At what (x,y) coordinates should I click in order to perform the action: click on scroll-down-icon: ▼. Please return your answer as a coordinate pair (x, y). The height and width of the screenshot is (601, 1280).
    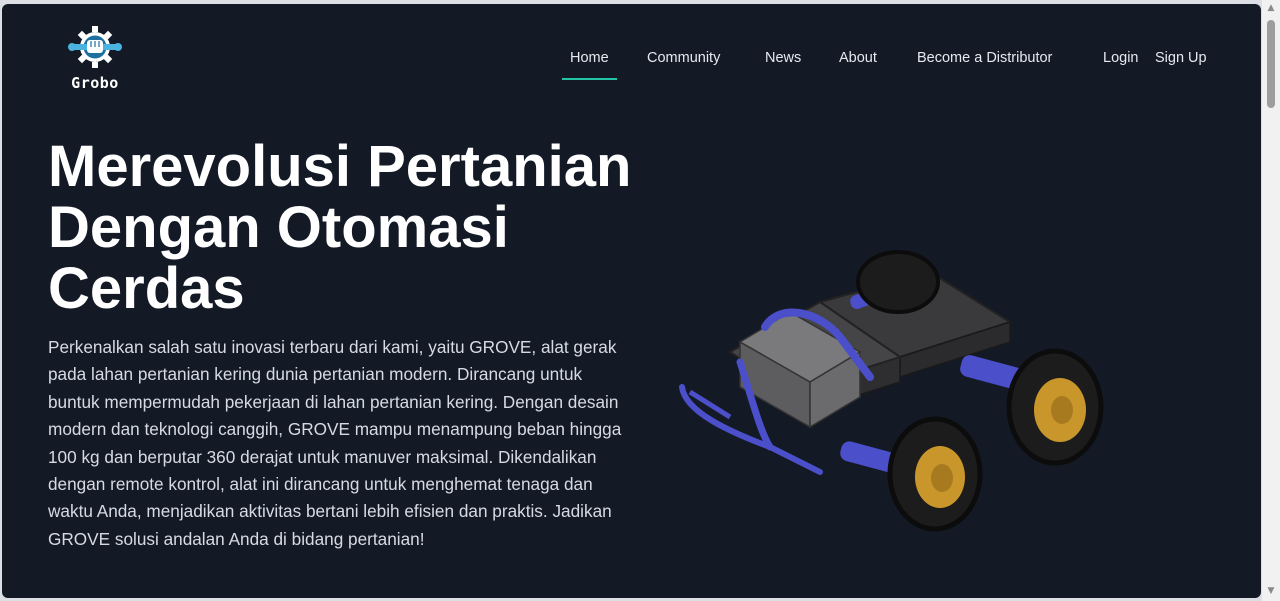
    Looking at the image, I should click on (1271, 591).